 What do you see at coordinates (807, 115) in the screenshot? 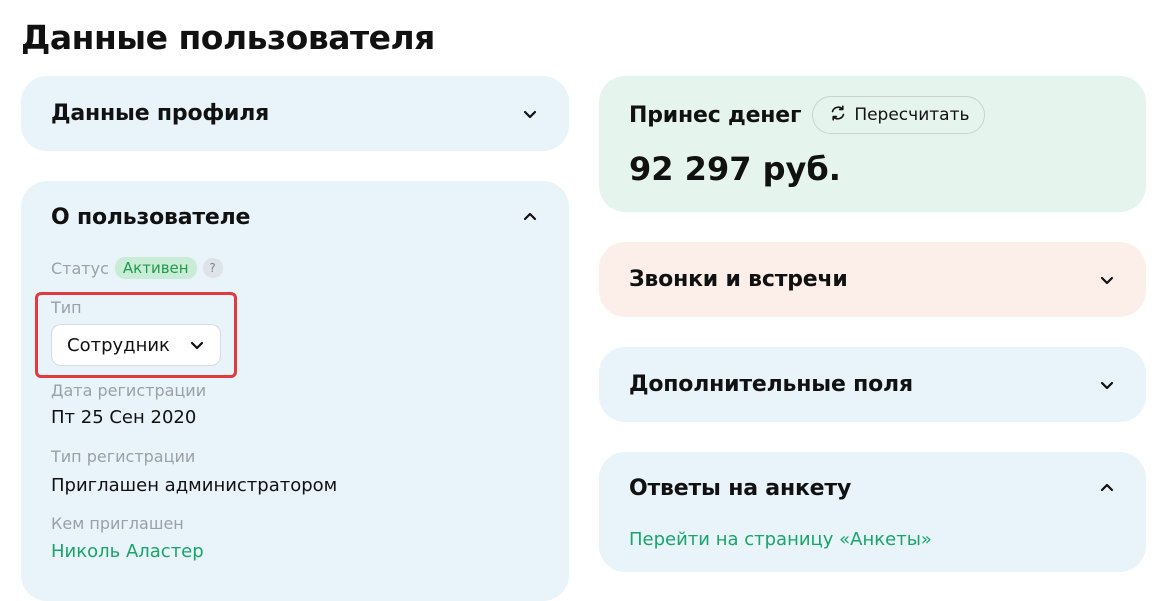
I see `earned-money-header: Принес денег Пересчитать` at bounding box center [807, 115].